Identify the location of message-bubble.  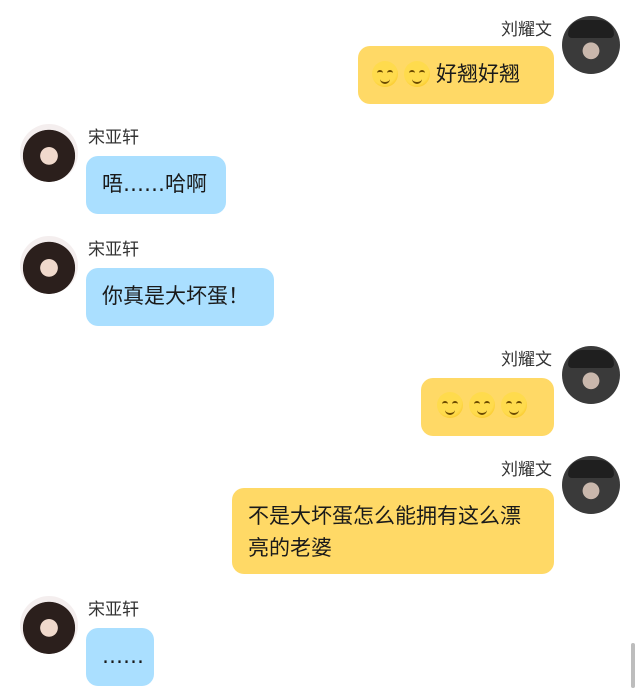
(487, 407).